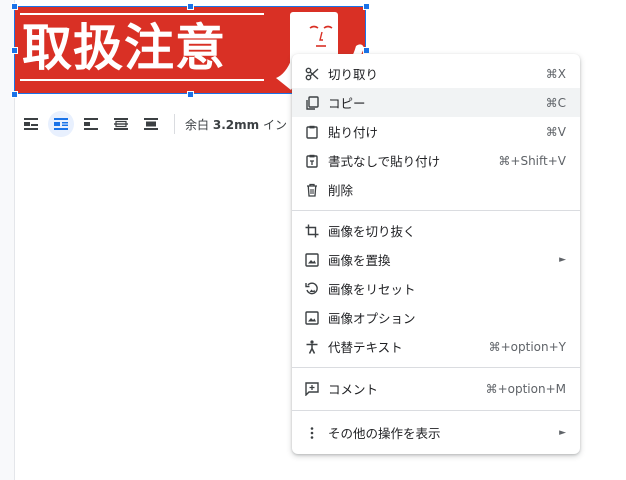 The height and width of the screenshot is (480, 626). I want to click on paste-icon, so click(312, 132).